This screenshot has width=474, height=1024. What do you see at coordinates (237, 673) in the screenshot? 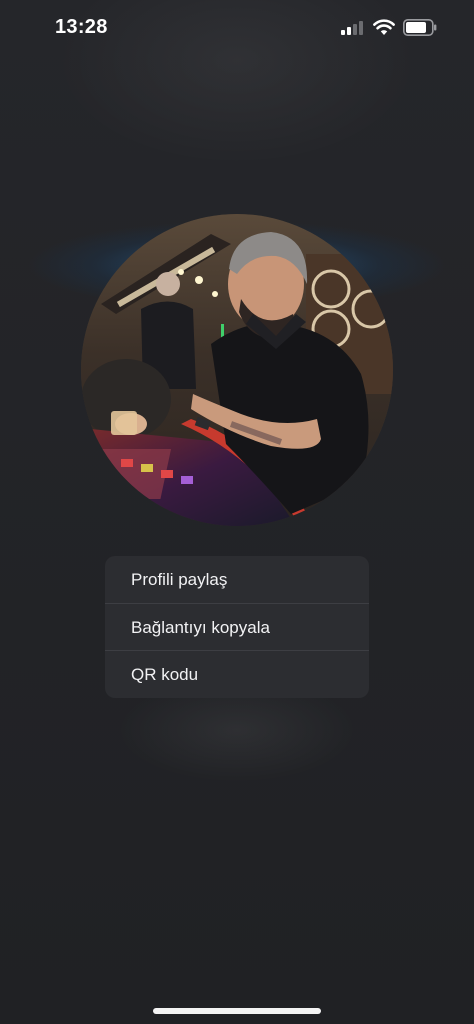
I see `qr-code-menu-item: QR kodu` at bounding box center [237, 673].